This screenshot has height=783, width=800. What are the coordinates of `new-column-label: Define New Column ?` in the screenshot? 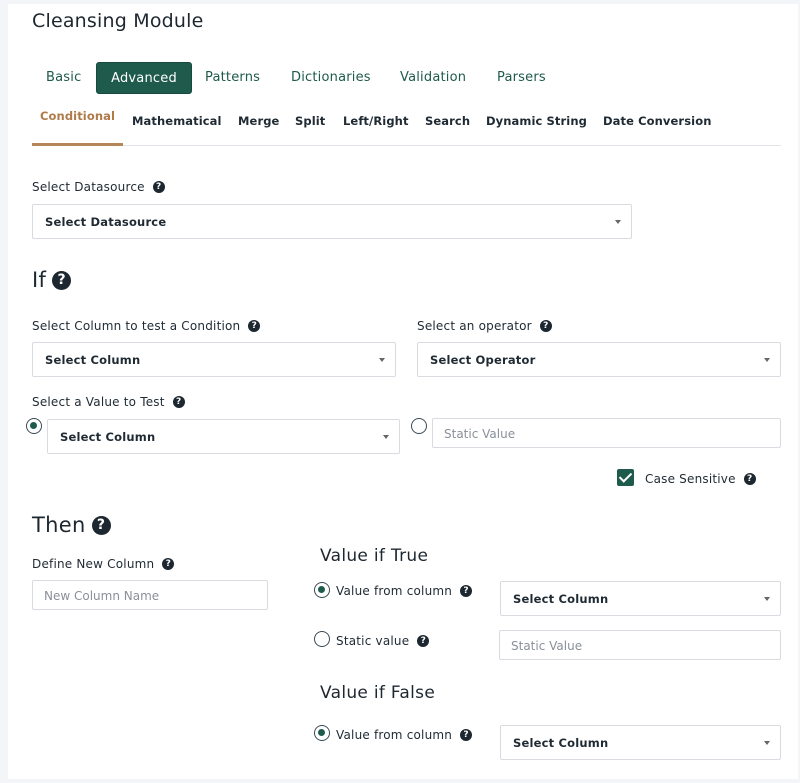 It's located at (103, 564).